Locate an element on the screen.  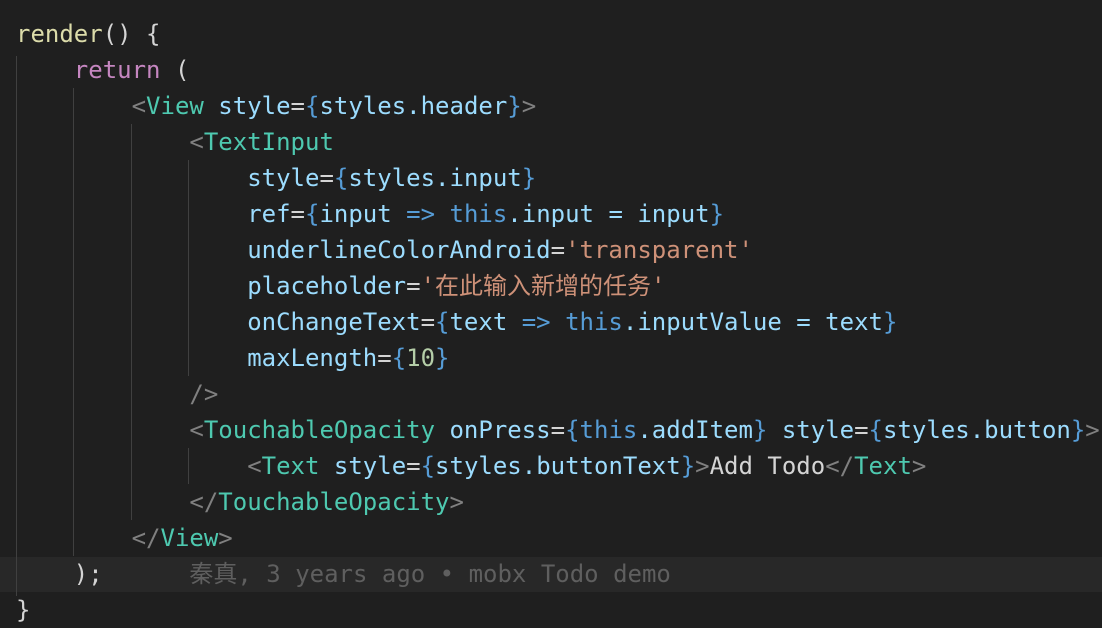
code-line: </TouchableOpacity> is located at coordinates (240, 502).